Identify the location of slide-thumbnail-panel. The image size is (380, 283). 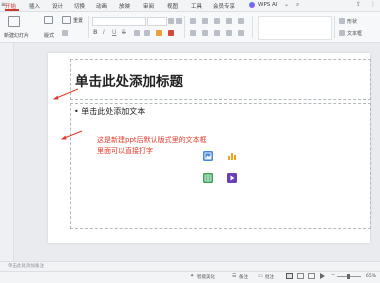
(7, 152).